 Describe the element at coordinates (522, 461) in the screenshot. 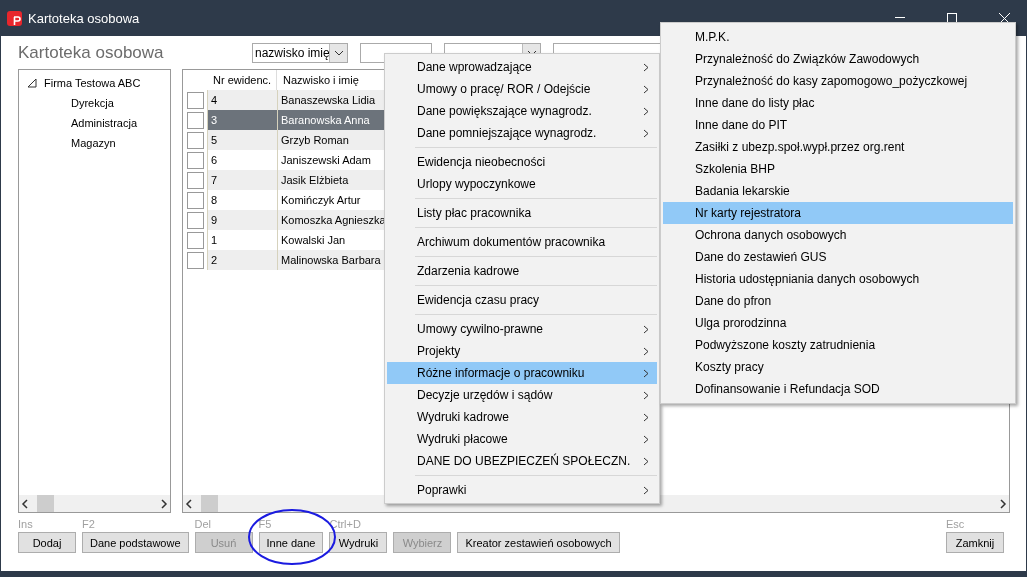

I see `menu-item: DANE DO UBEZPIECZEŃ SPOŁECZN.` at that location.